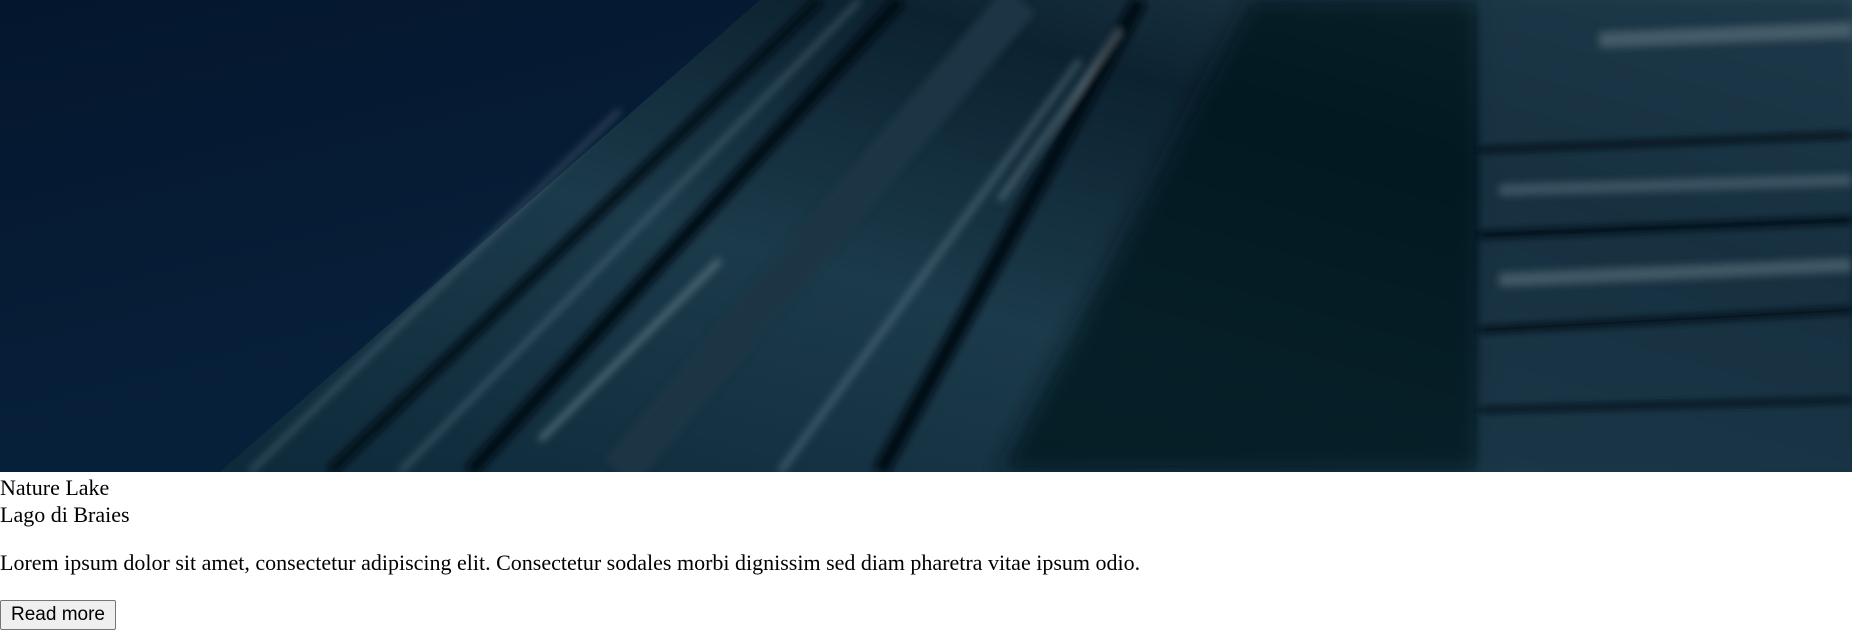 Image resolution: width=1852 pixels, height=640 pixels. What do you see at coordinates (65, 514) in the screenshot?
I see `card-title: Lago di Braies` at bounding box center [65, 514].